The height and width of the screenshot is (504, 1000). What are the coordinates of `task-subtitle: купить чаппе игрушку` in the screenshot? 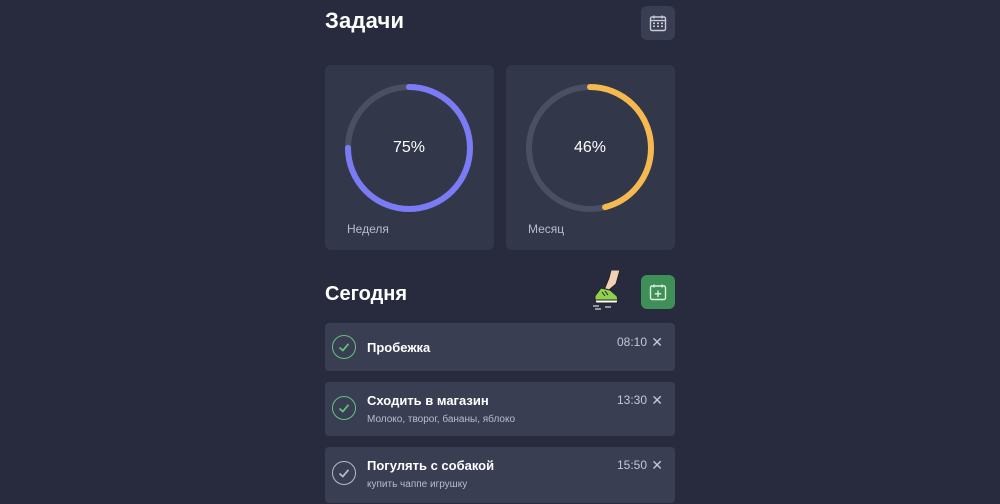 It's located at (417, 484).